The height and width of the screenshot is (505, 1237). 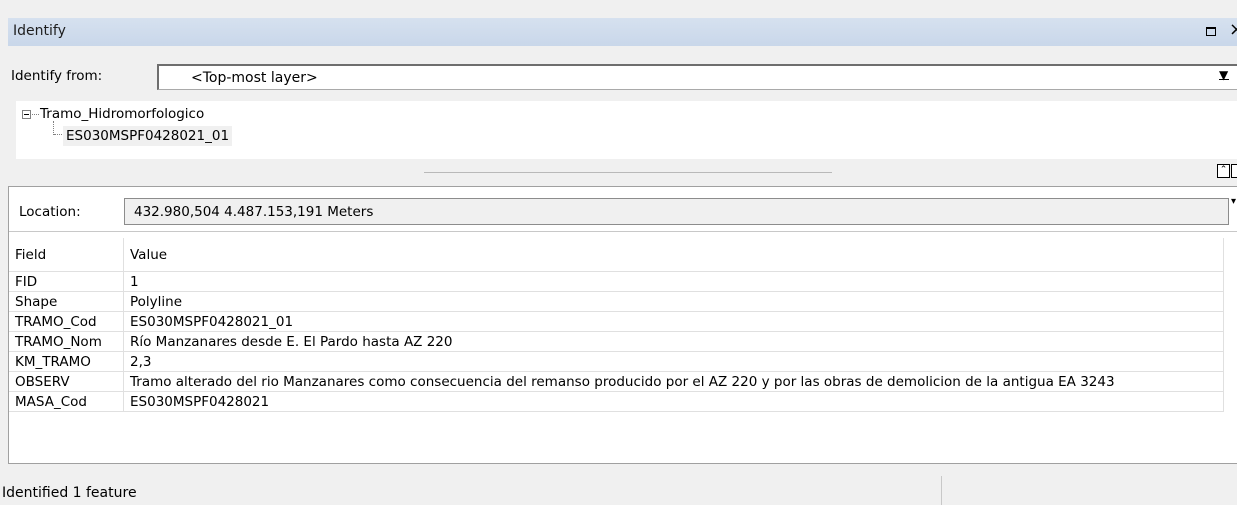 I want to click on column-header-field: Field, so click(x=66, y=255).